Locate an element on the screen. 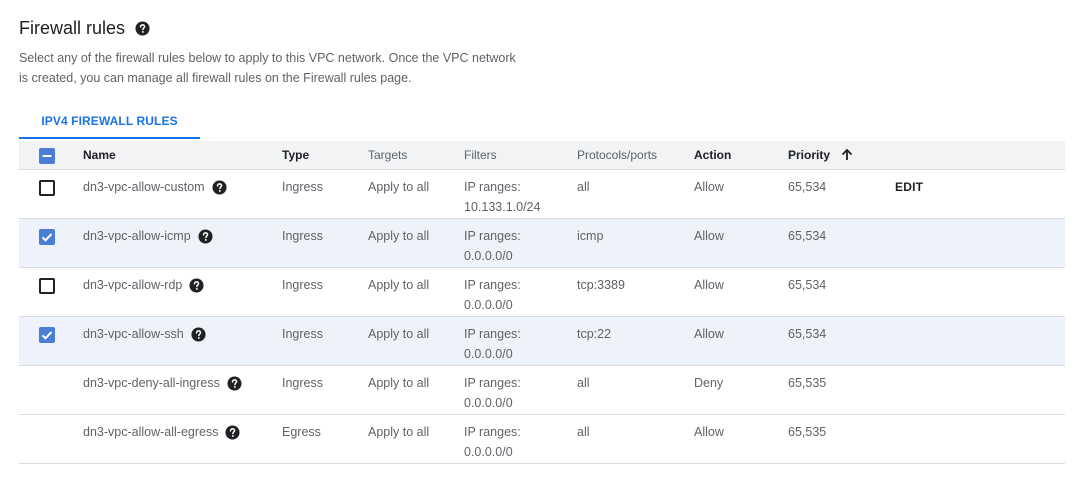  rule-name-cell: dn3-vpc-allow-icmp is located at coordinates (148, 236).